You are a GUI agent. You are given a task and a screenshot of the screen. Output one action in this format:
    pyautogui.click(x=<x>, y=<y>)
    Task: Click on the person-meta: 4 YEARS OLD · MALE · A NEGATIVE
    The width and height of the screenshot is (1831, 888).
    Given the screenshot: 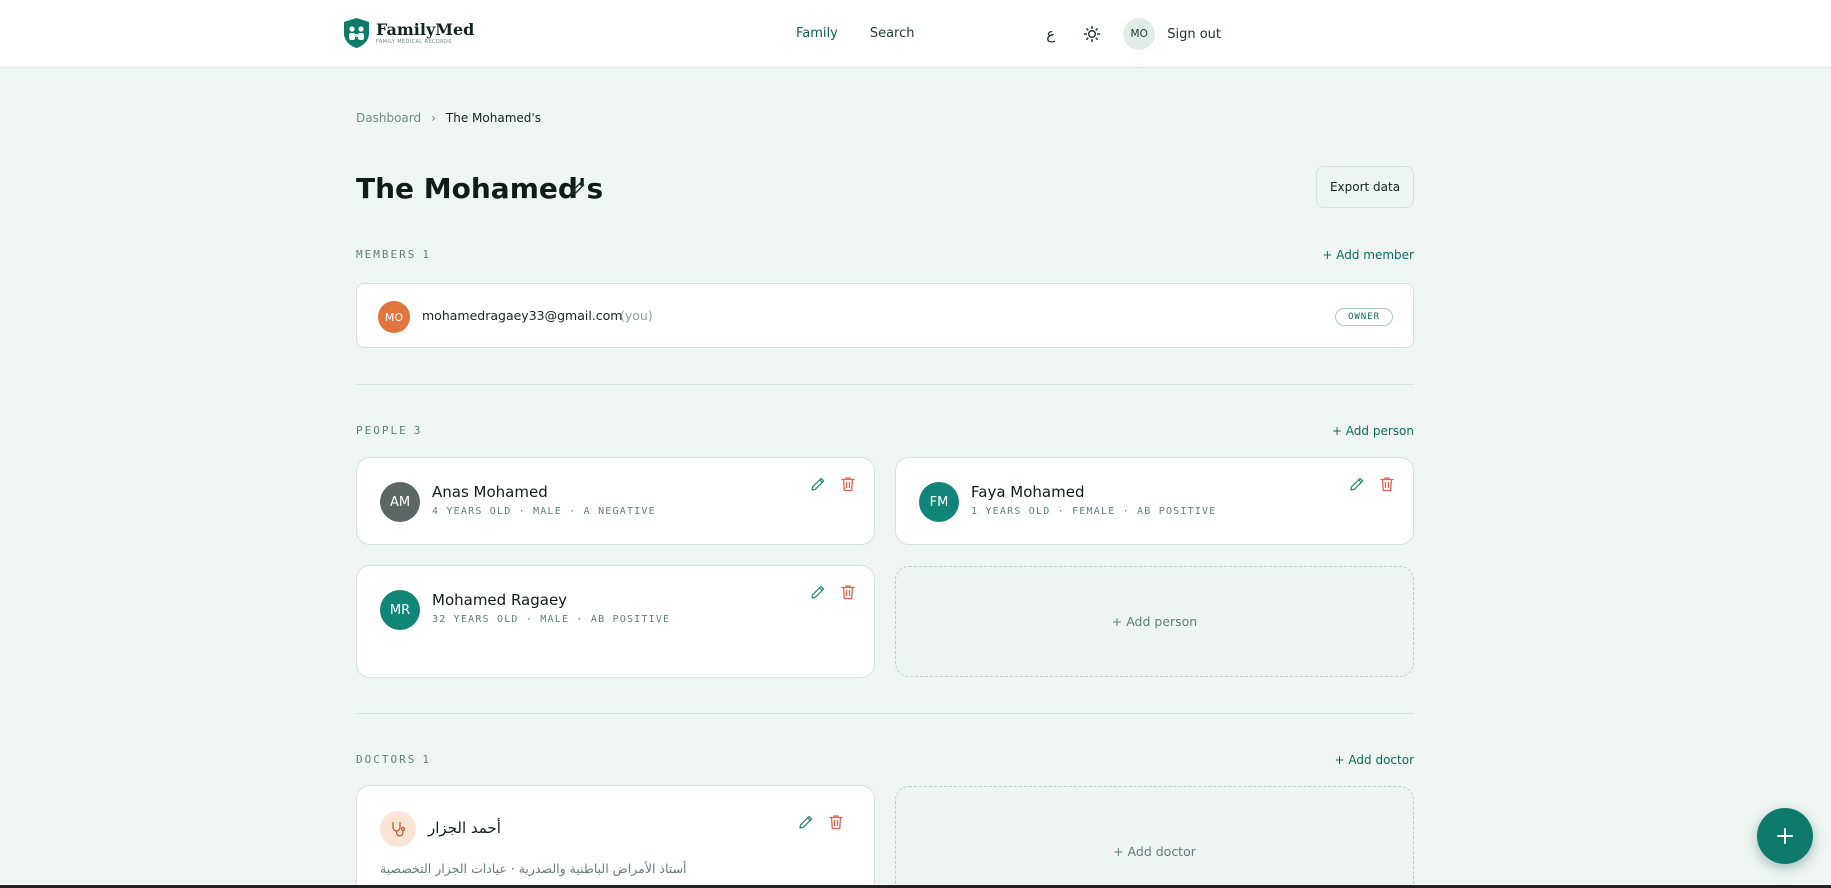 What is the action you would take?
    pyautogui.click(x=544, y=511)
    